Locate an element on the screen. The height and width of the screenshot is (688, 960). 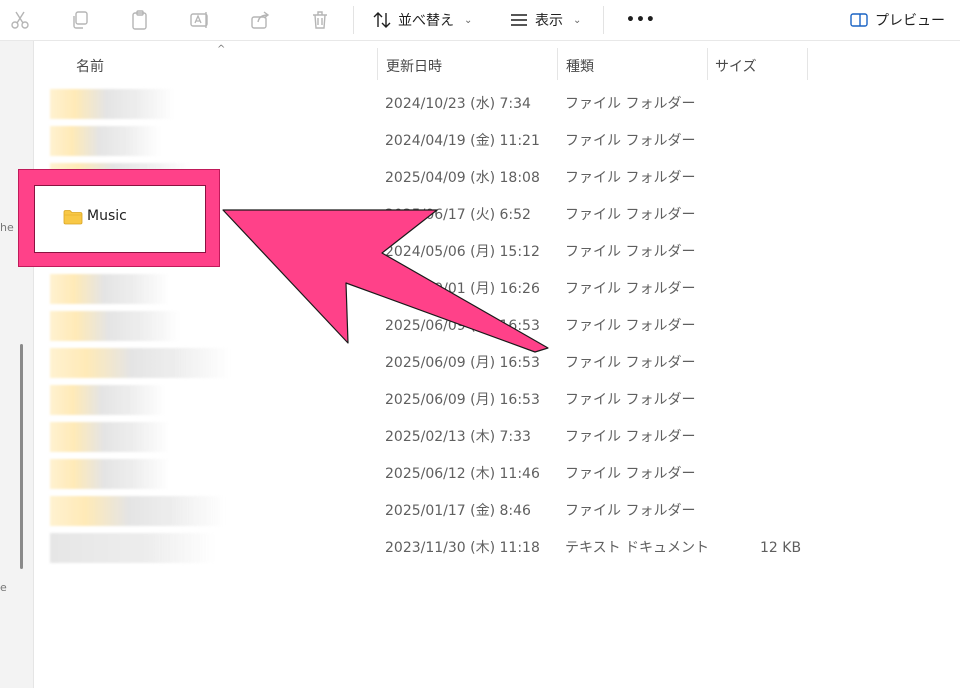
table-row: 2023/11/30 (木) 11:18 テキスト ドキュメント 12 KB is located at coordinates (435, 548).